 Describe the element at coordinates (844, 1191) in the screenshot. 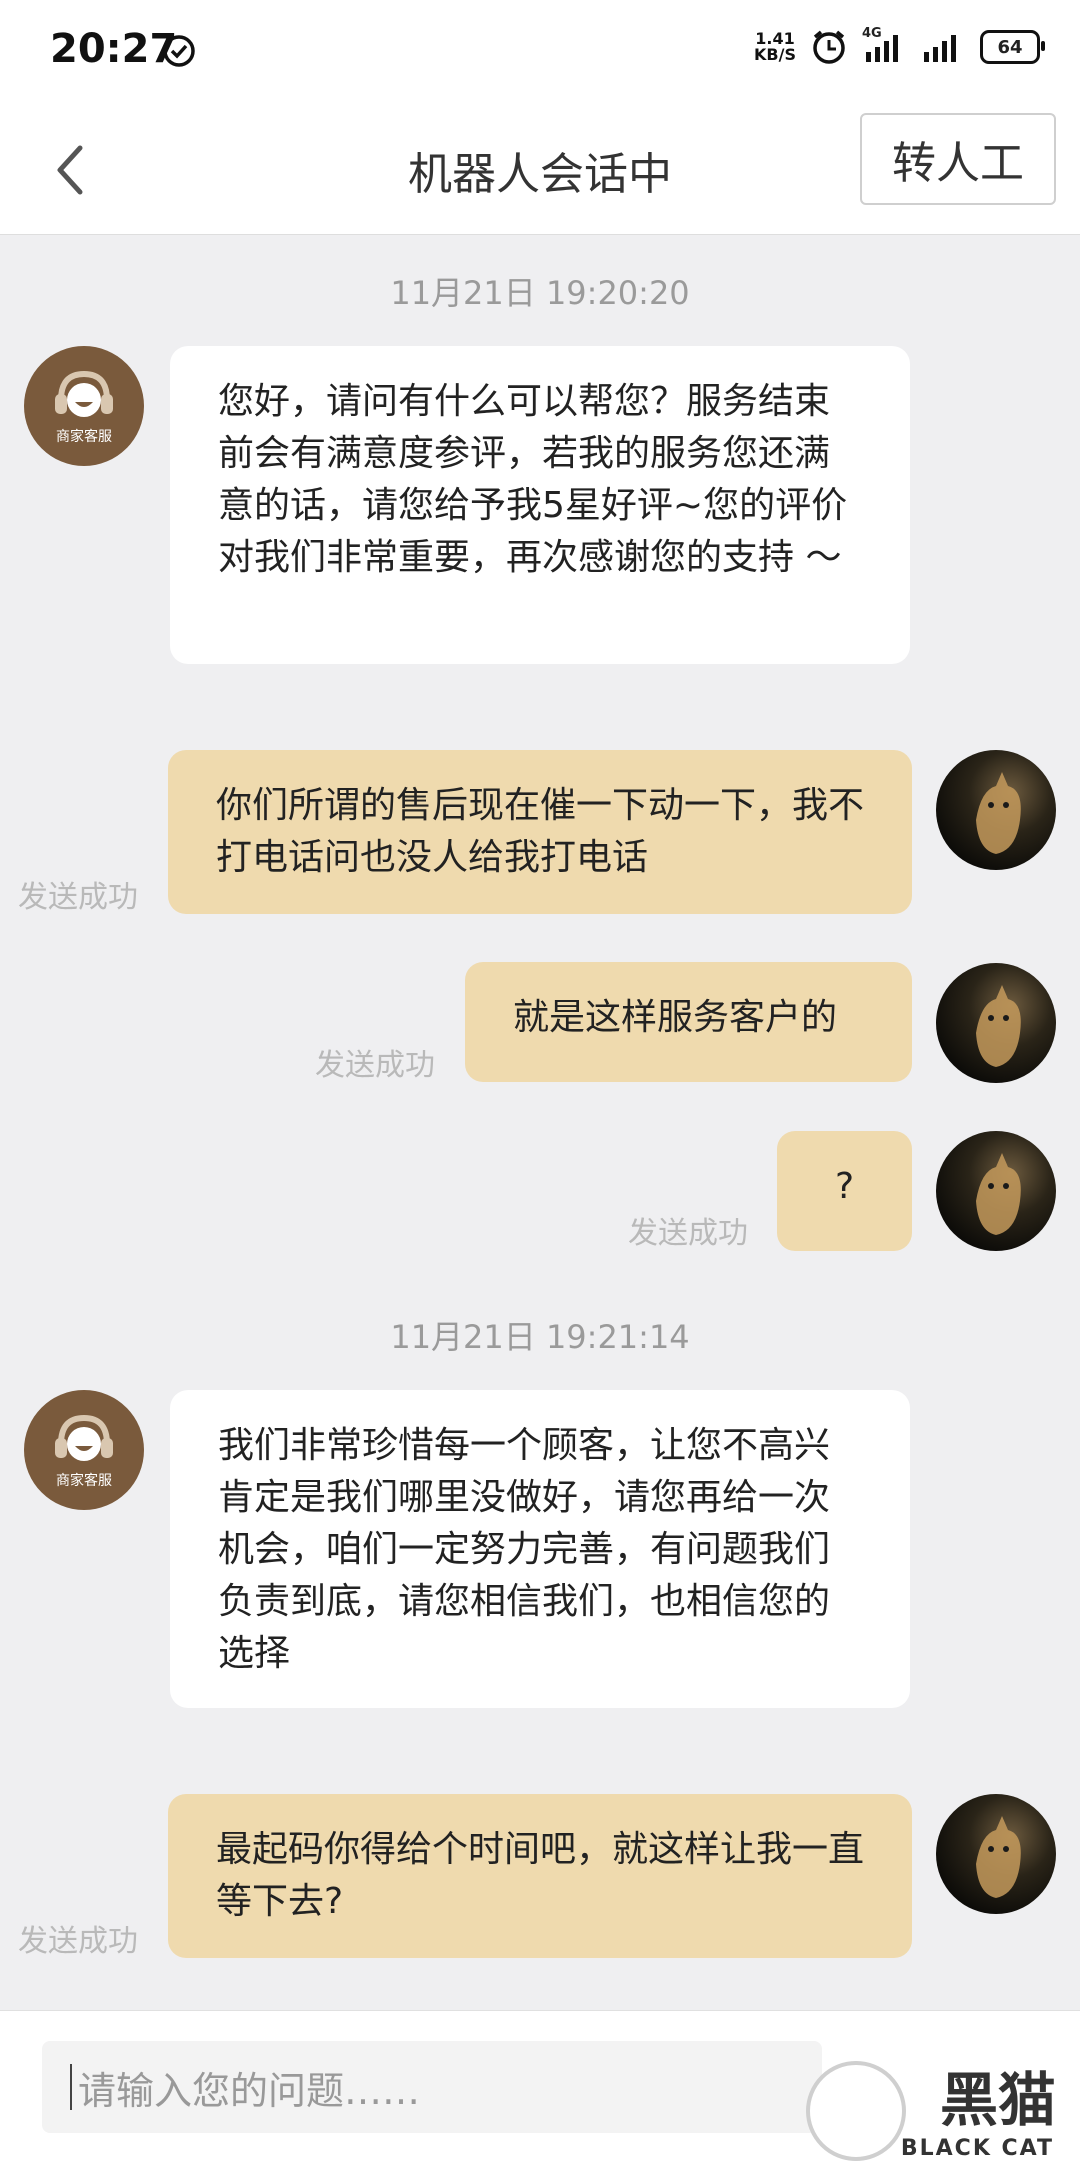

I see `message-bubble-outgoing: ?` at that location.